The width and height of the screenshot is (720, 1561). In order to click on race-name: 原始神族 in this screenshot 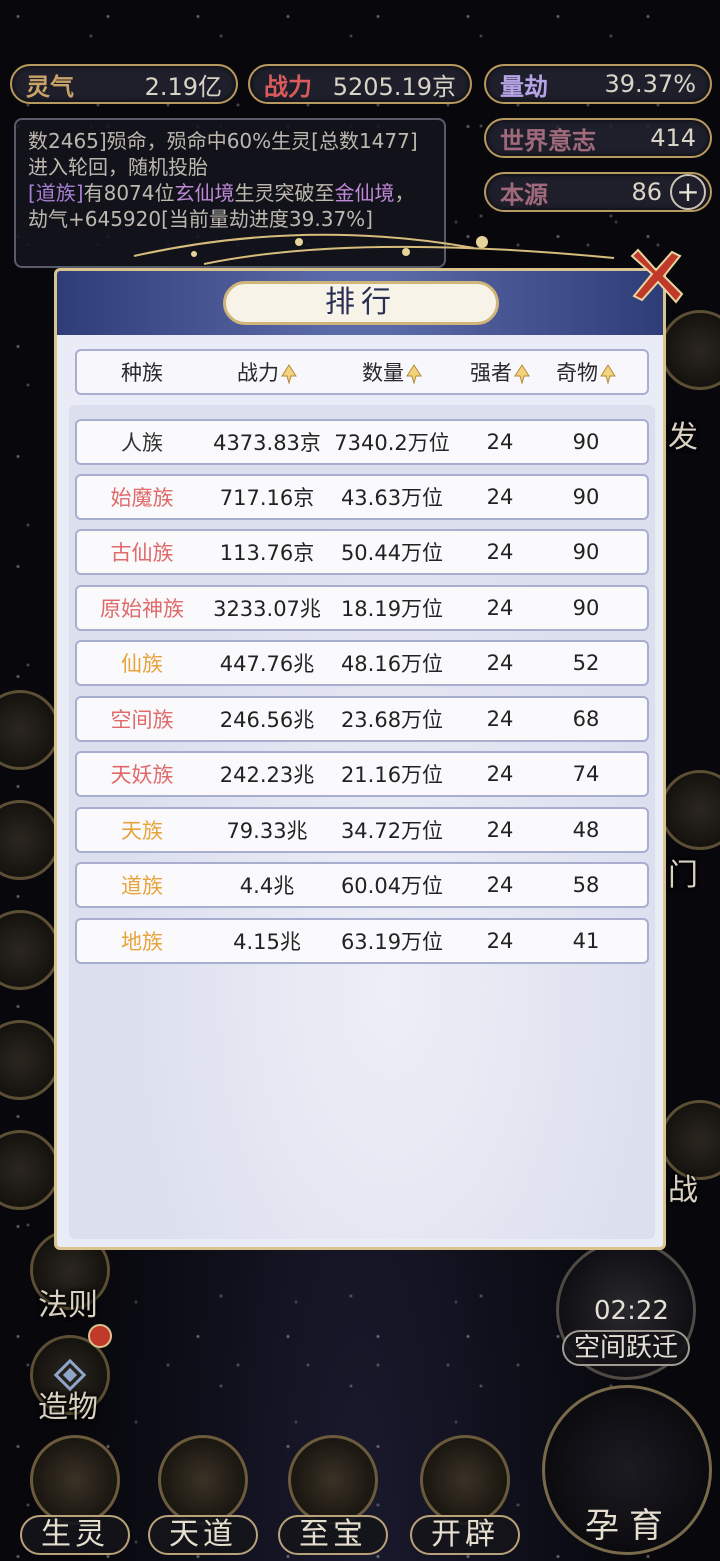, I will do `click(142, 609)`.